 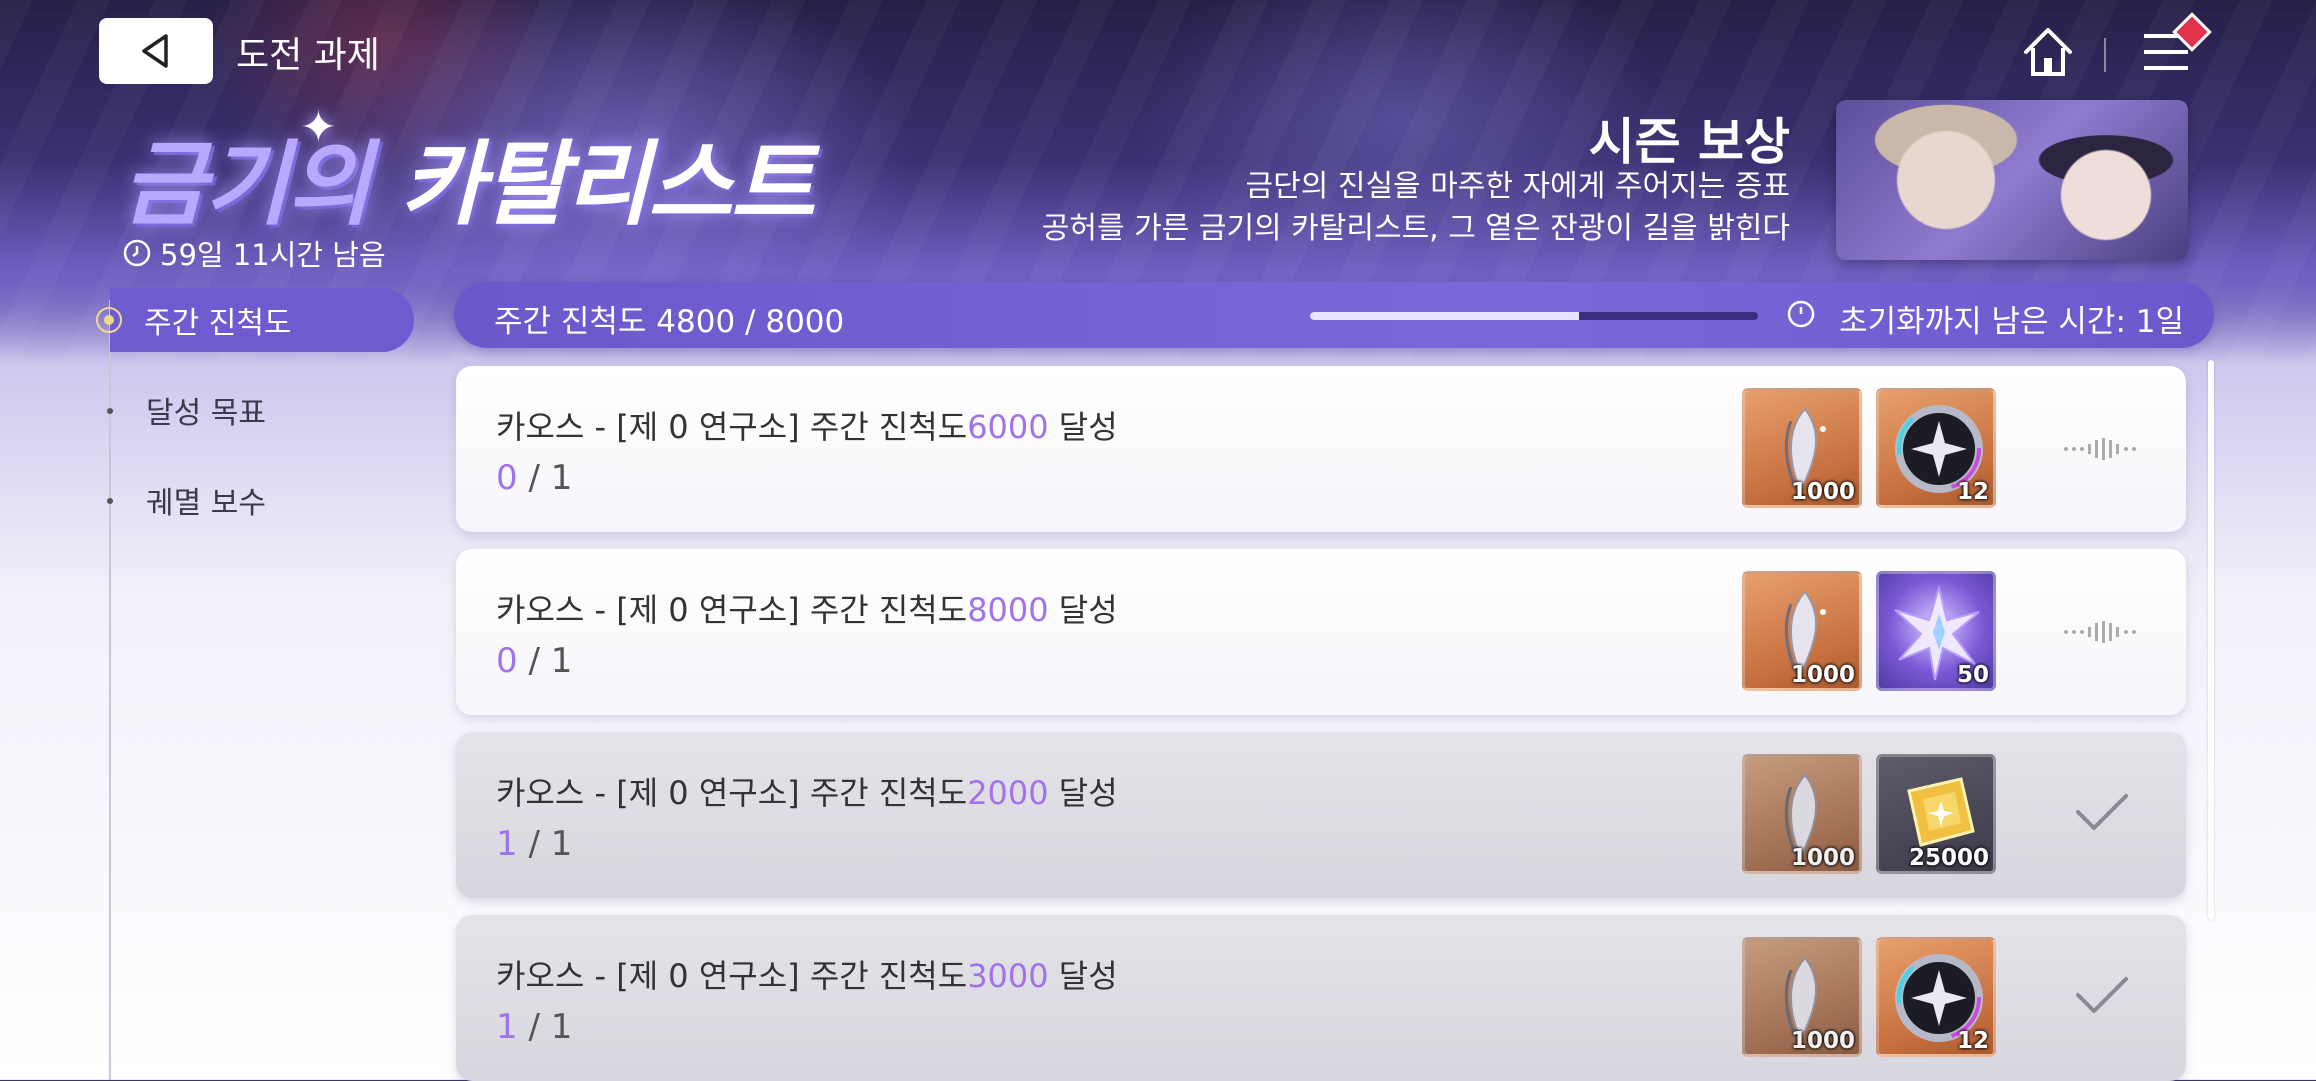 I want to click on sidebar-rail, so click(x=110, y=690).